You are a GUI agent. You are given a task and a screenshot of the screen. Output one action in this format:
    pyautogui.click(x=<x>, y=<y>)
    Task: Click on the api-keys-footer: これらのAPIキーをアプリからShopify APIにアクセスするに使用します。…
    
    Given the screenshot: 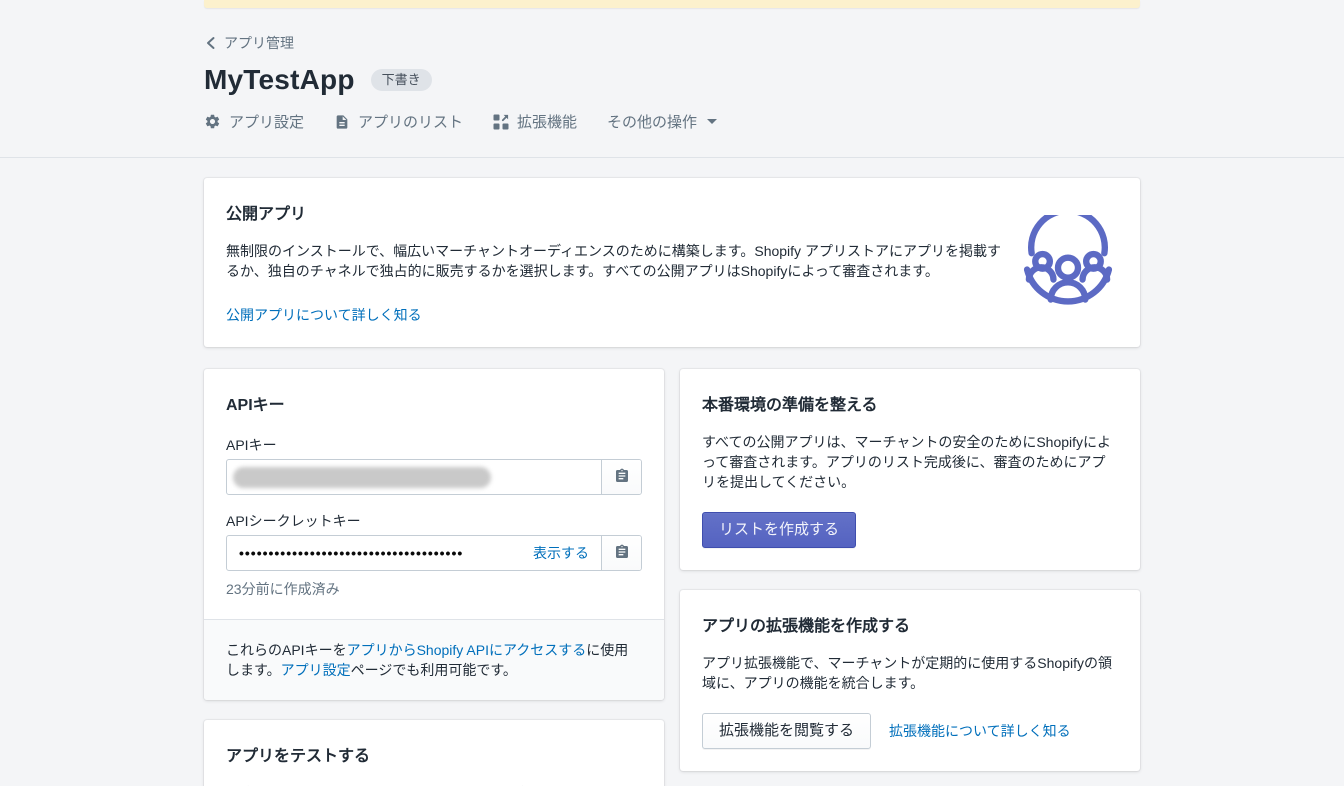 What is the action you would take?
    pyautogui.click(x=434, y=659)
    